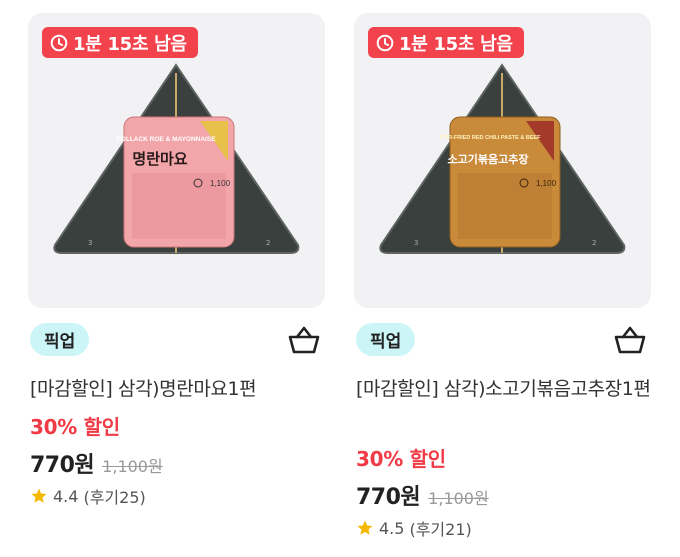 This screenshot has height=557, width=680. What do you see at coordinates (488, 159) in the screenshot?
I see `label-korean: 소고기볶음고추장` at bounding box center [488, 159].